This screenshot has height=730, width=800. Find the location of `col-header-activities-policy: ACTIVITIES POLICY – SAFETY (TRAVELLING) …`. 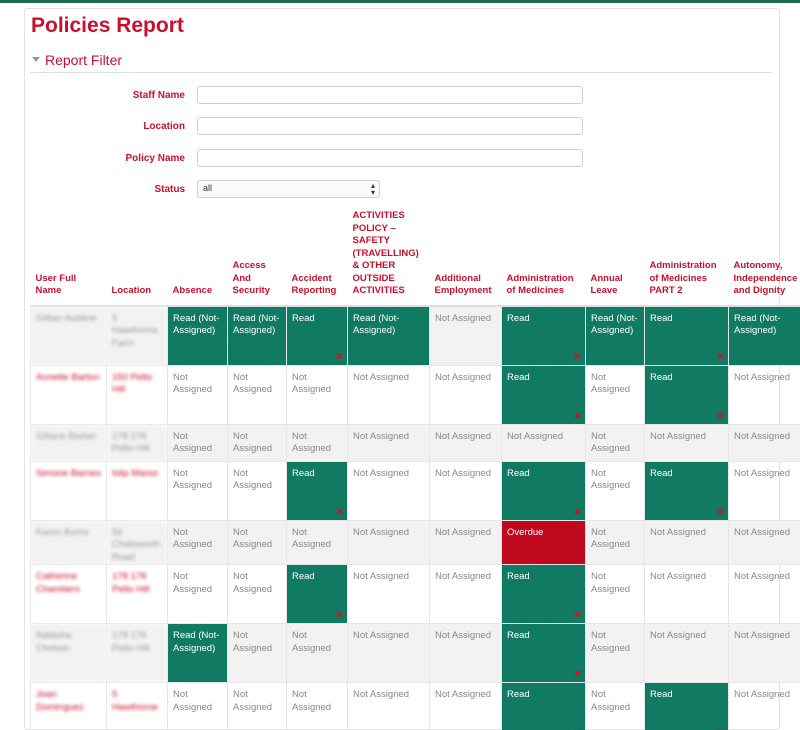

col-header-activities-policy: ACTIVITIES POLICY – SAFETY (TRAVELLING) … is located at coordinates (389, 258).